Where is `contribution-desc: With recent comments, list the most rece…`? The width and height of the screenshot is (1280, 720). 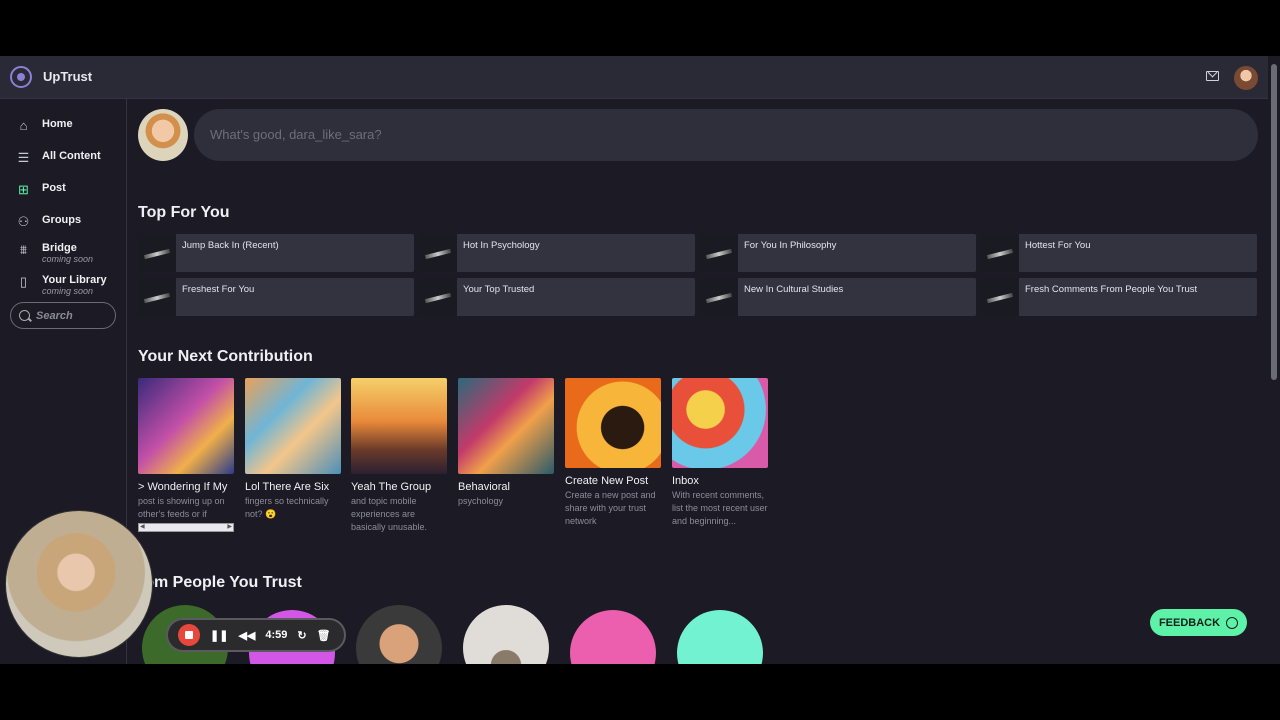
contribution-desc: With recent comments, list the most rece… is located at coordinates (720, 508).